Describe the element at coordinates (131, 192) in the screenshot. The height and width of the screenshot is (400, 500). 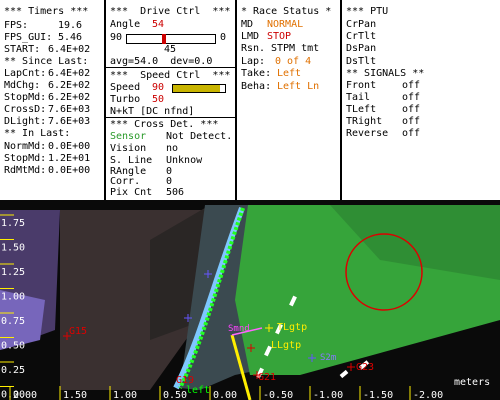
I see `pixcnt-label: Pix Cnt` at that location.